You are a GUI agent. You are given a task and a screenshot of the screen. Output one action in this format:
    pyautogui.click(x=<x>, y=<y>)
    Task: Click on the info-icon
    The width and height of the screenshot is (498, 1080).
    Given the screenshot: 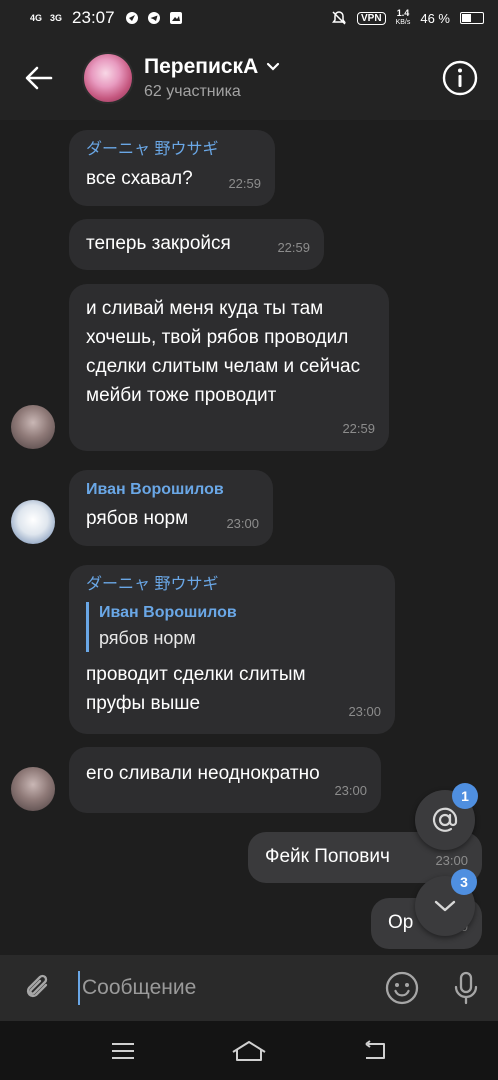 What is the action you would take?
    pyautogui.click(x=460, y=78)
    